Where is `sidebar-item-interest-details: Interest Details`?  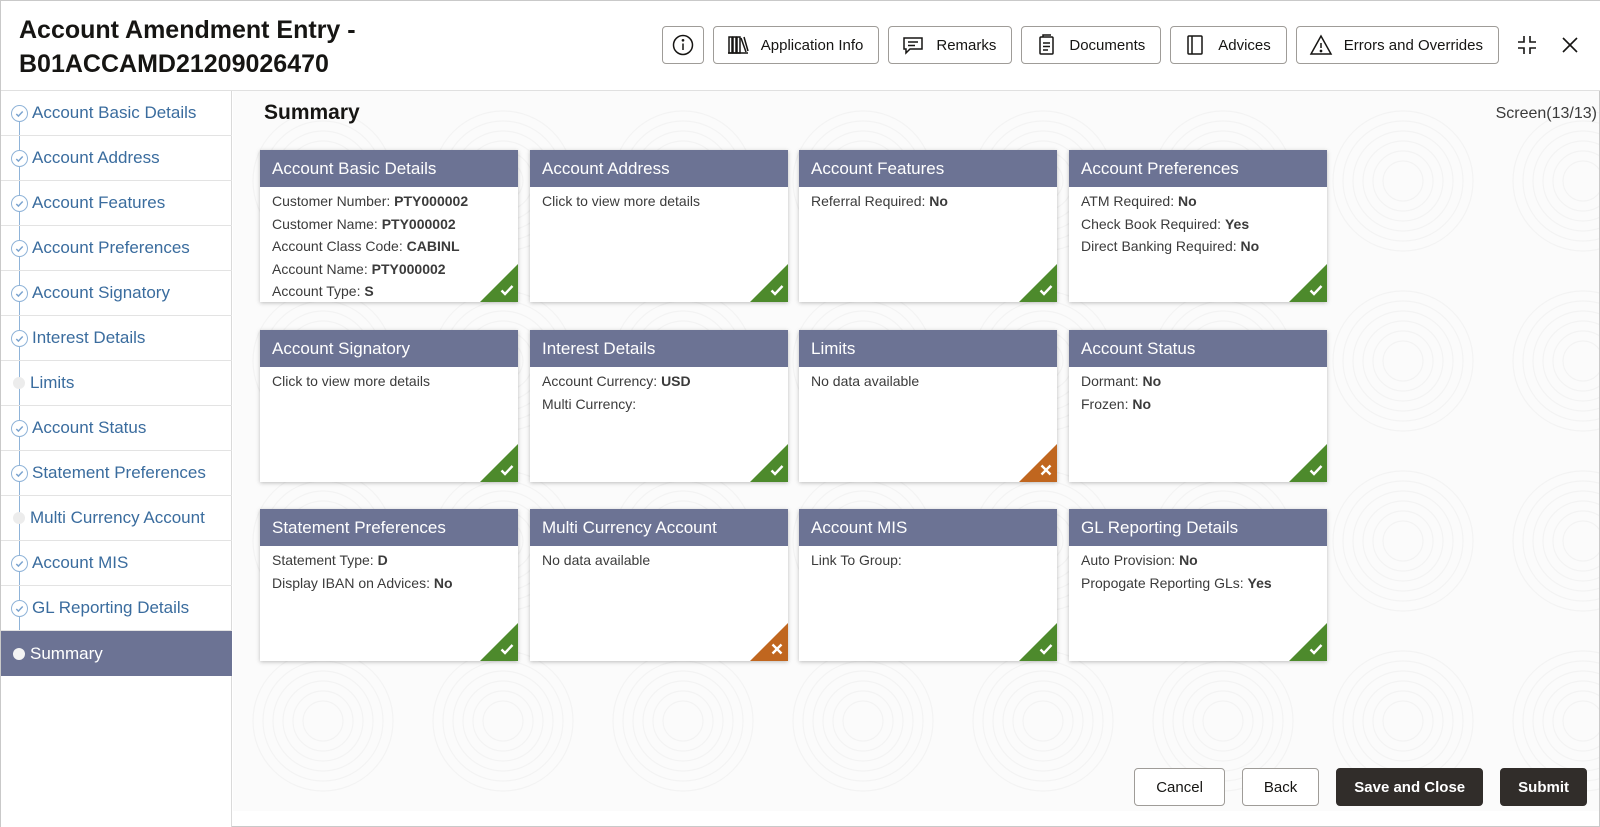 sidebar-item-interest-details: Interest Details is located at coordinates (116, 338).